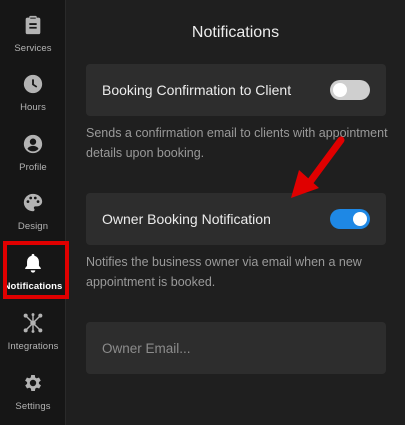  Describe the element at coordinates (33, 167) in the screenshot. I see `sidebar-item-label: Profile` at that location.